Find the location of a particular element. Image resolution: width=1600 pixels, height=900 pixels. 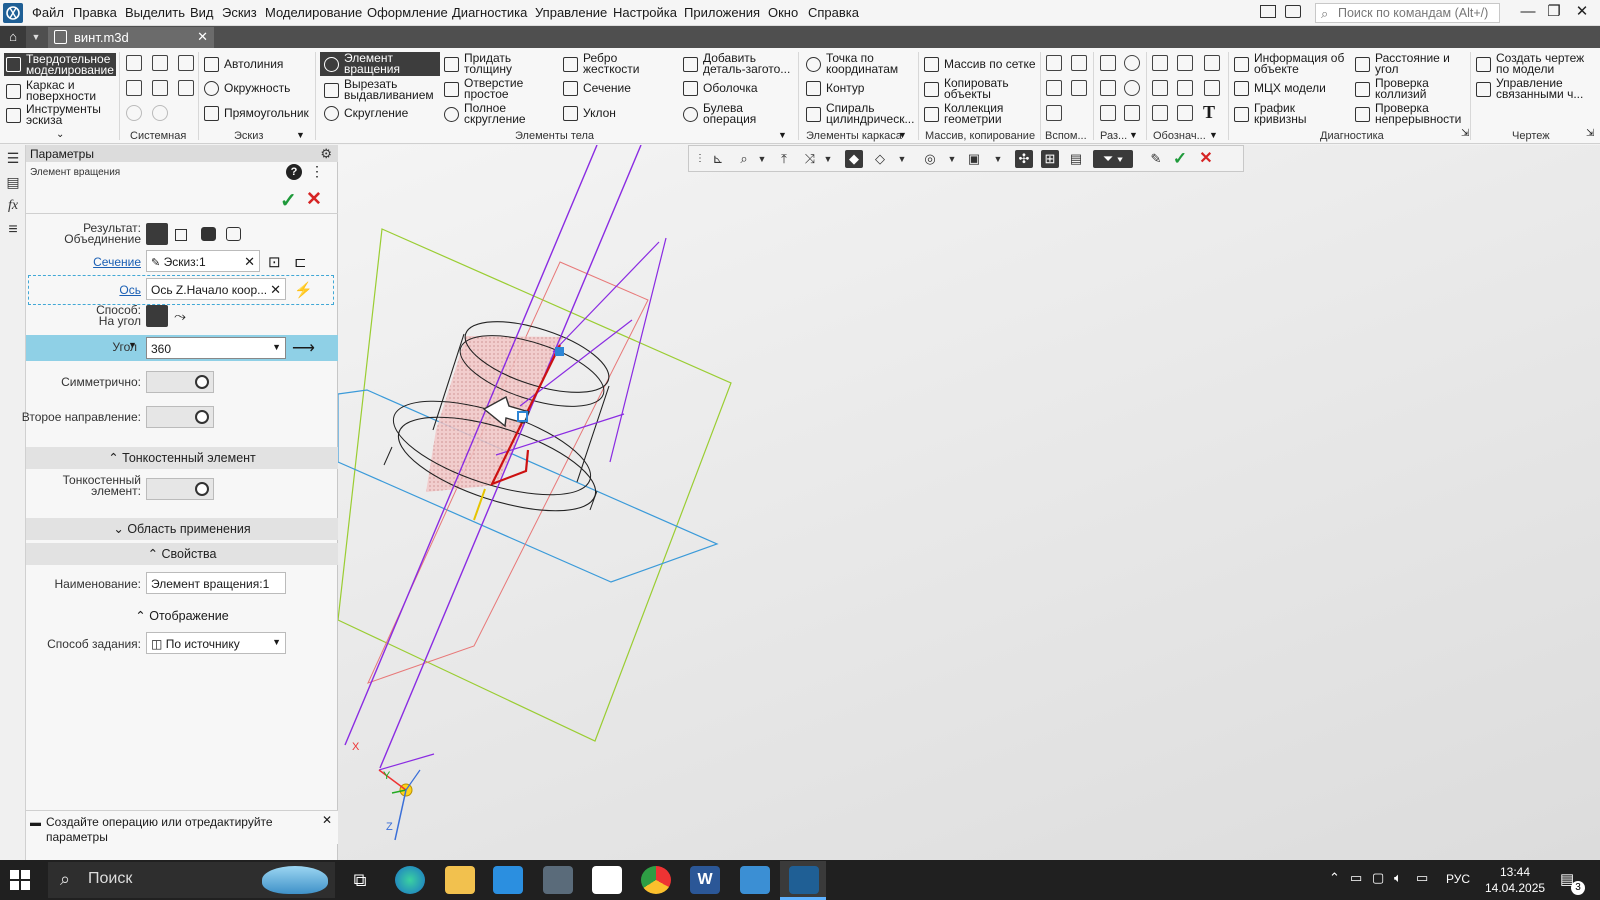

parameters-panel-icon: ▤ is located at coordinates (13, 182).